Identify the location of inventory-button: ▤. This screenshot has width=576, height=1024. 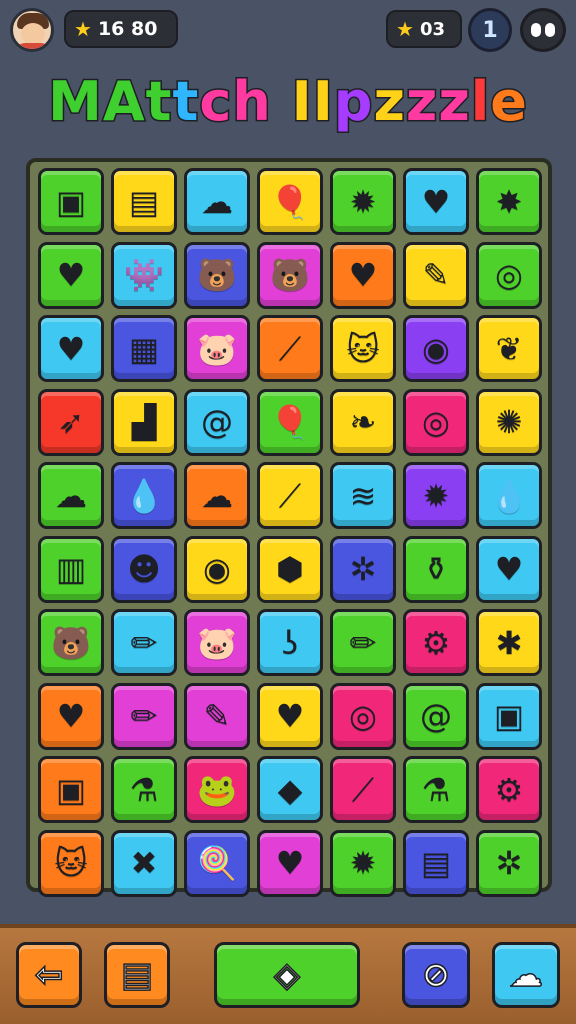
(137, 975).